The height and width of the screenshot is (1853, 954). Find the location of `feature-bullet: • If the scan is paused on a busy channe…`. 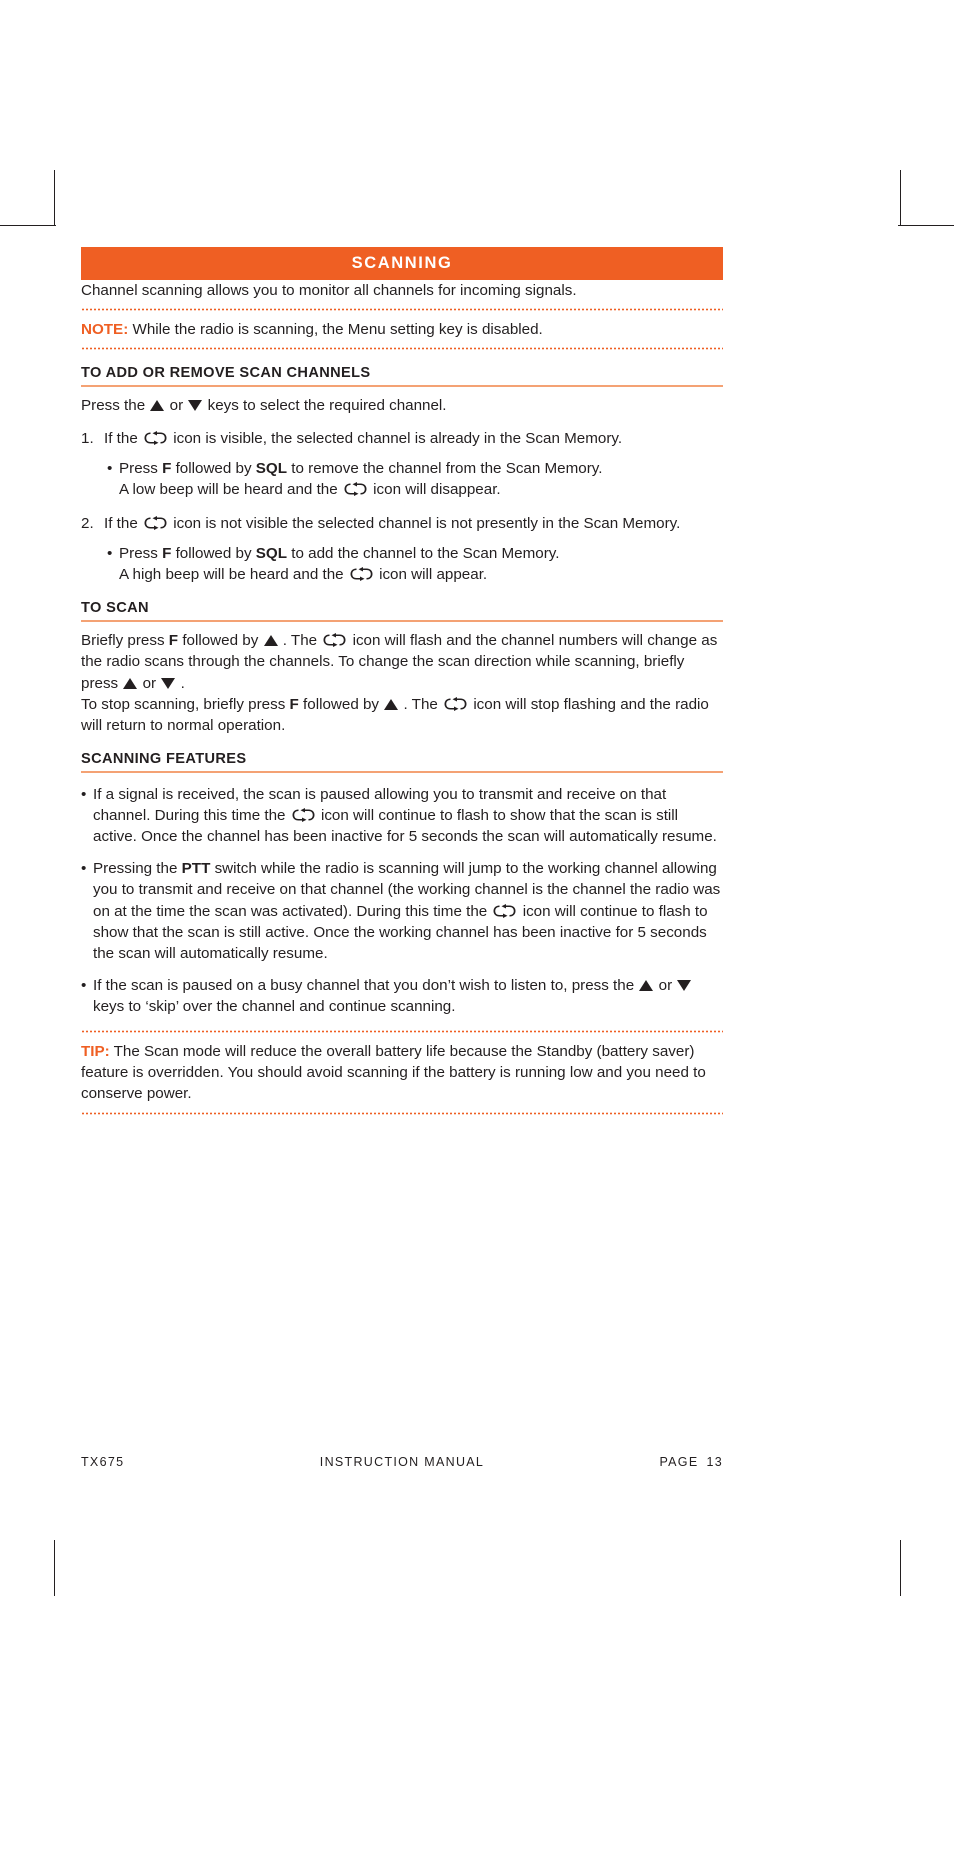

feature-bullet: • If the scan is paused on a busy channe… is located at coordinates (402, 996).